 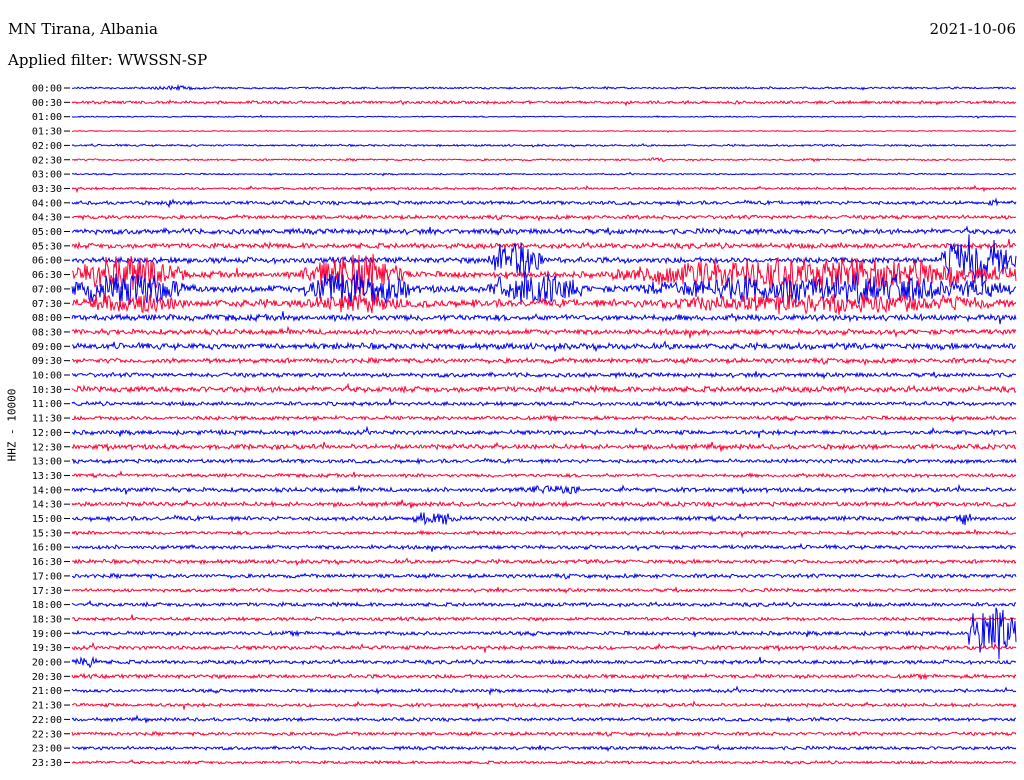 I want to click on row-time-label: 21:00, so click(x=47, y=691).